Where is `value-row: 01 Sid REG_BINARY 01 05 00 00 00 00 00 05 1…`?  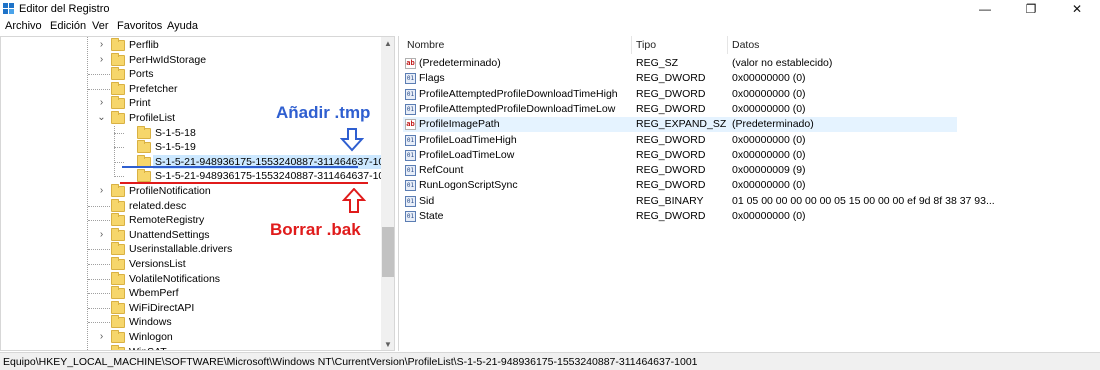 value-row: 01 Sid REG_BINARY 01 05 00 00 00 00 00 05 1… is located at coordinates (699, 201).